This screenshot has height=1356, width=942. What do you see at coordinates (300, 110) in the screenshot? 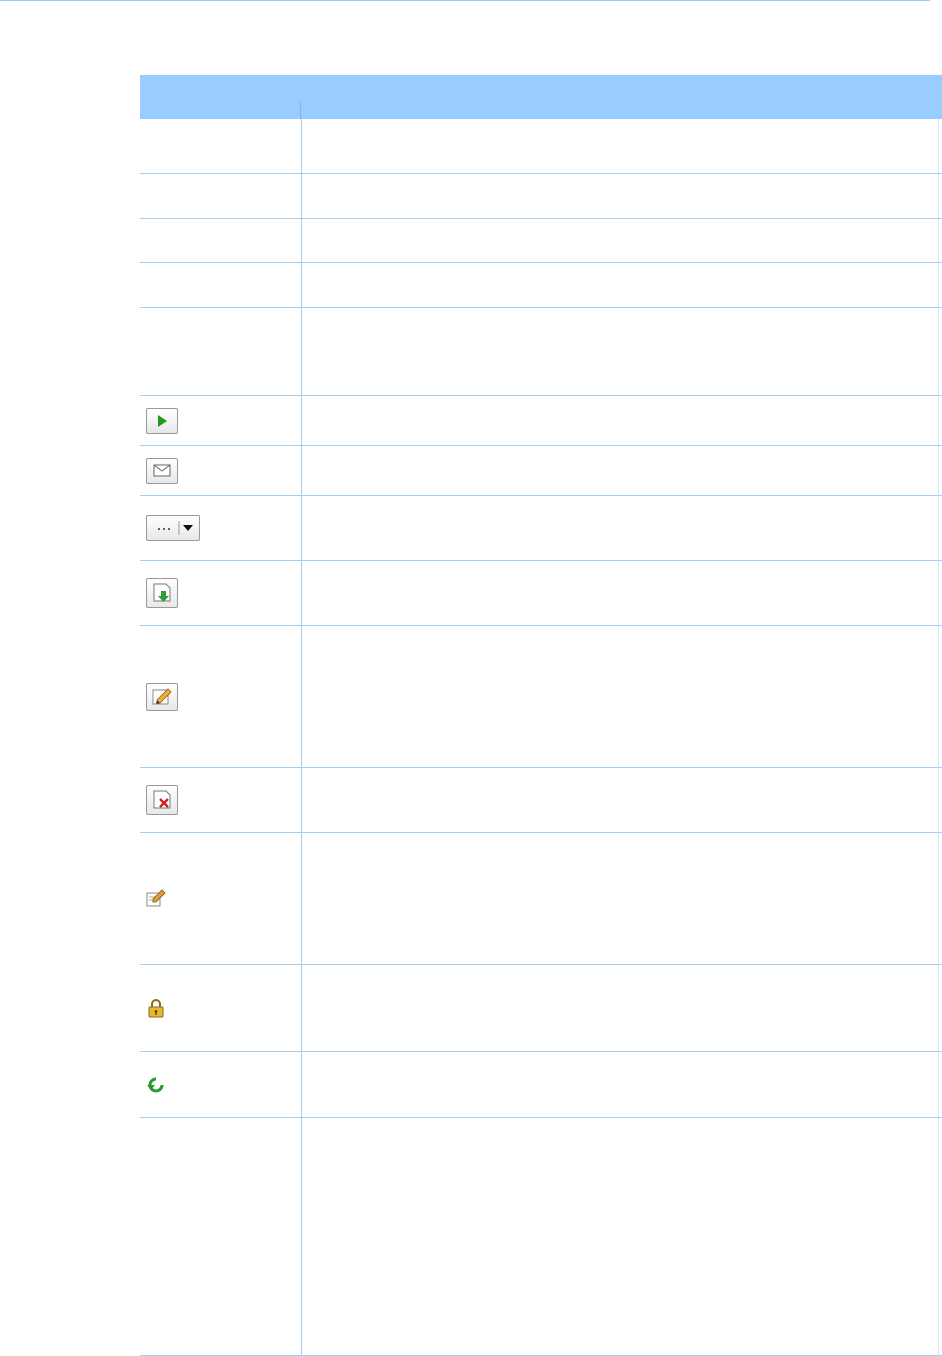
I see `header-divider` at bounding box center [300, 110].